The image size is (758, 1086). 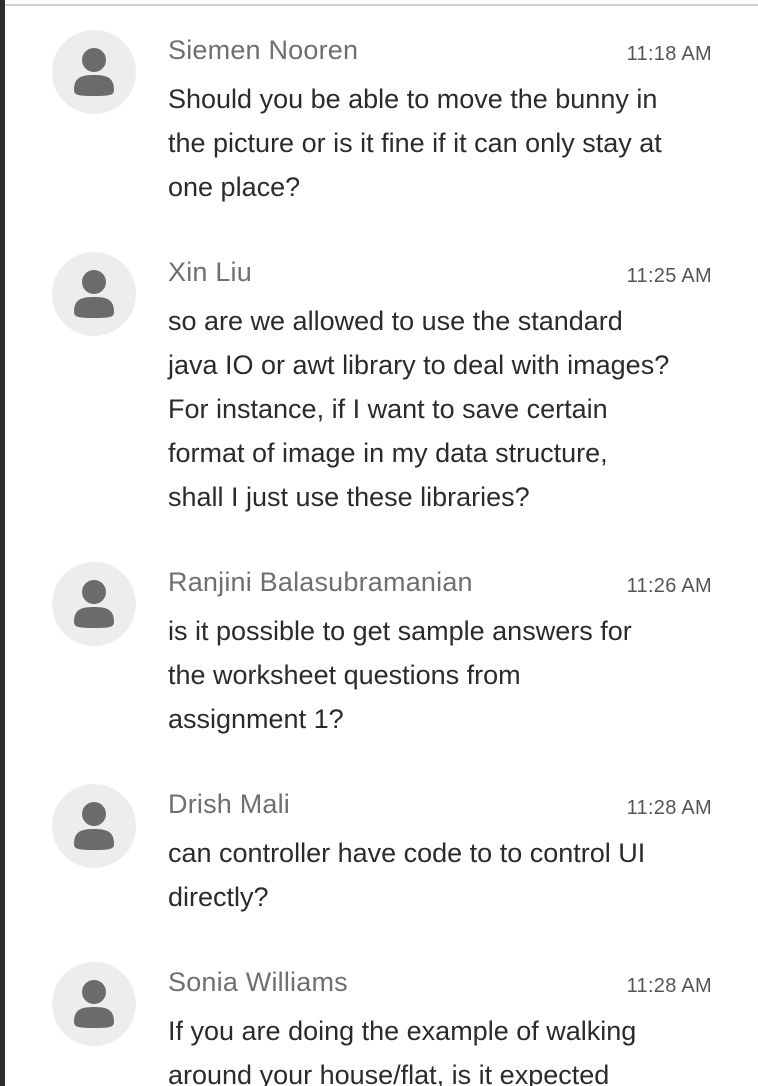 What do you see at coordinates (669, 54) in the screenshot?
I see `message-time: 11:18 AM` at bounding box center [669, 54].